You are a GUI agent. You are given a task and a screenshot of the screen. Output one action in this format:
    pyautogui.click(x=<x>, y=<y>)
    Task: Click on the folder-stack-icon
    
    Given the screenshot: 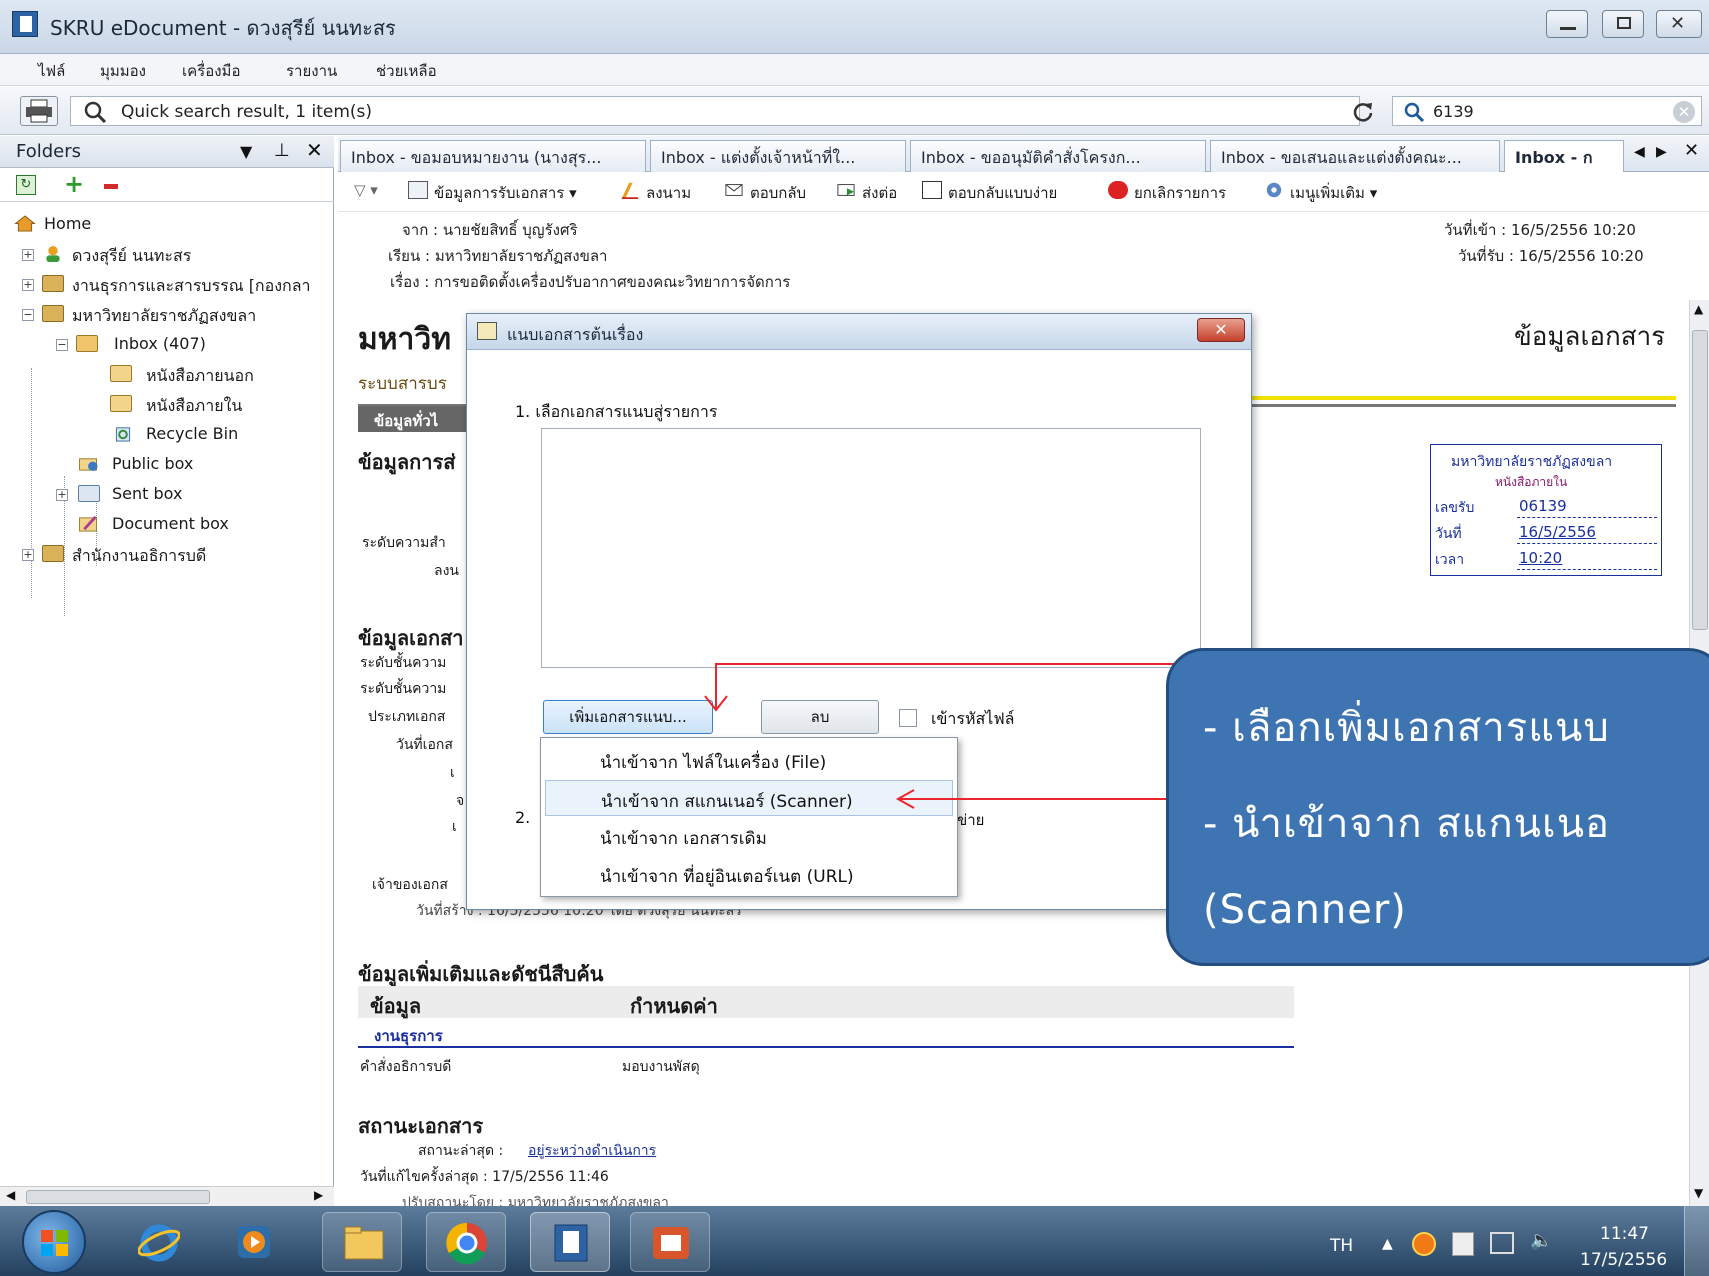 What is the action you would take?
    pyautogui.click(x=53, y=313)
    